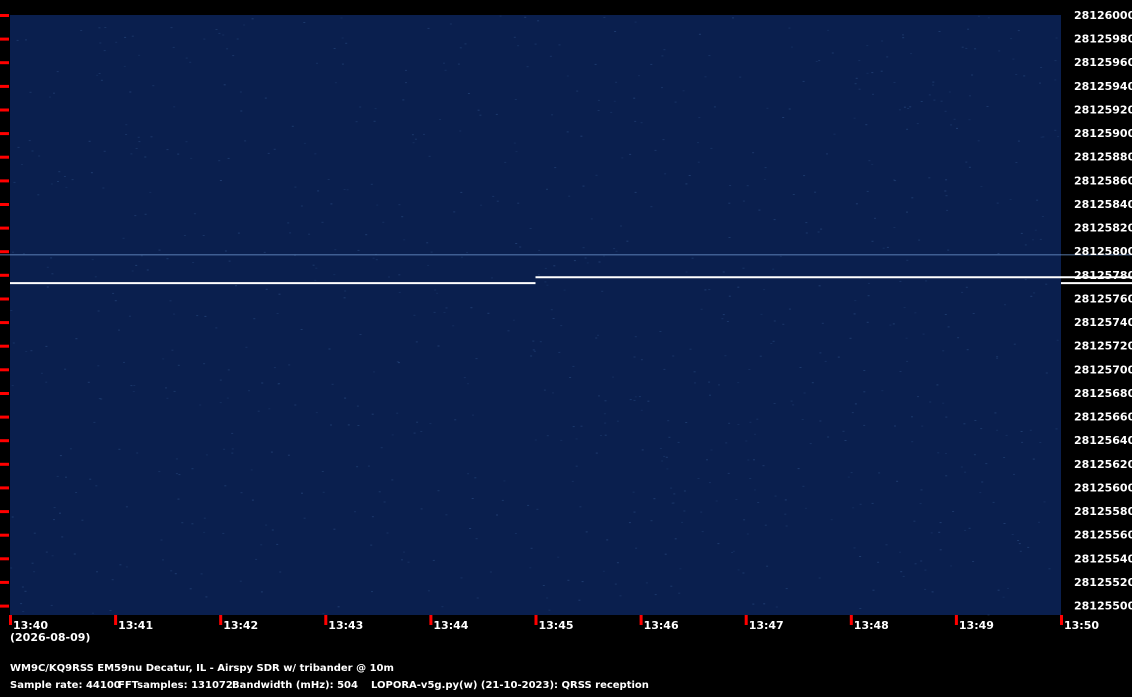 The height and width of the screenshot is (697, 1132). What do you see at coordinates (1103, 180) in the screenshot?
I see `y-tick-label: 28125860` at bounding box center [1103, 180].